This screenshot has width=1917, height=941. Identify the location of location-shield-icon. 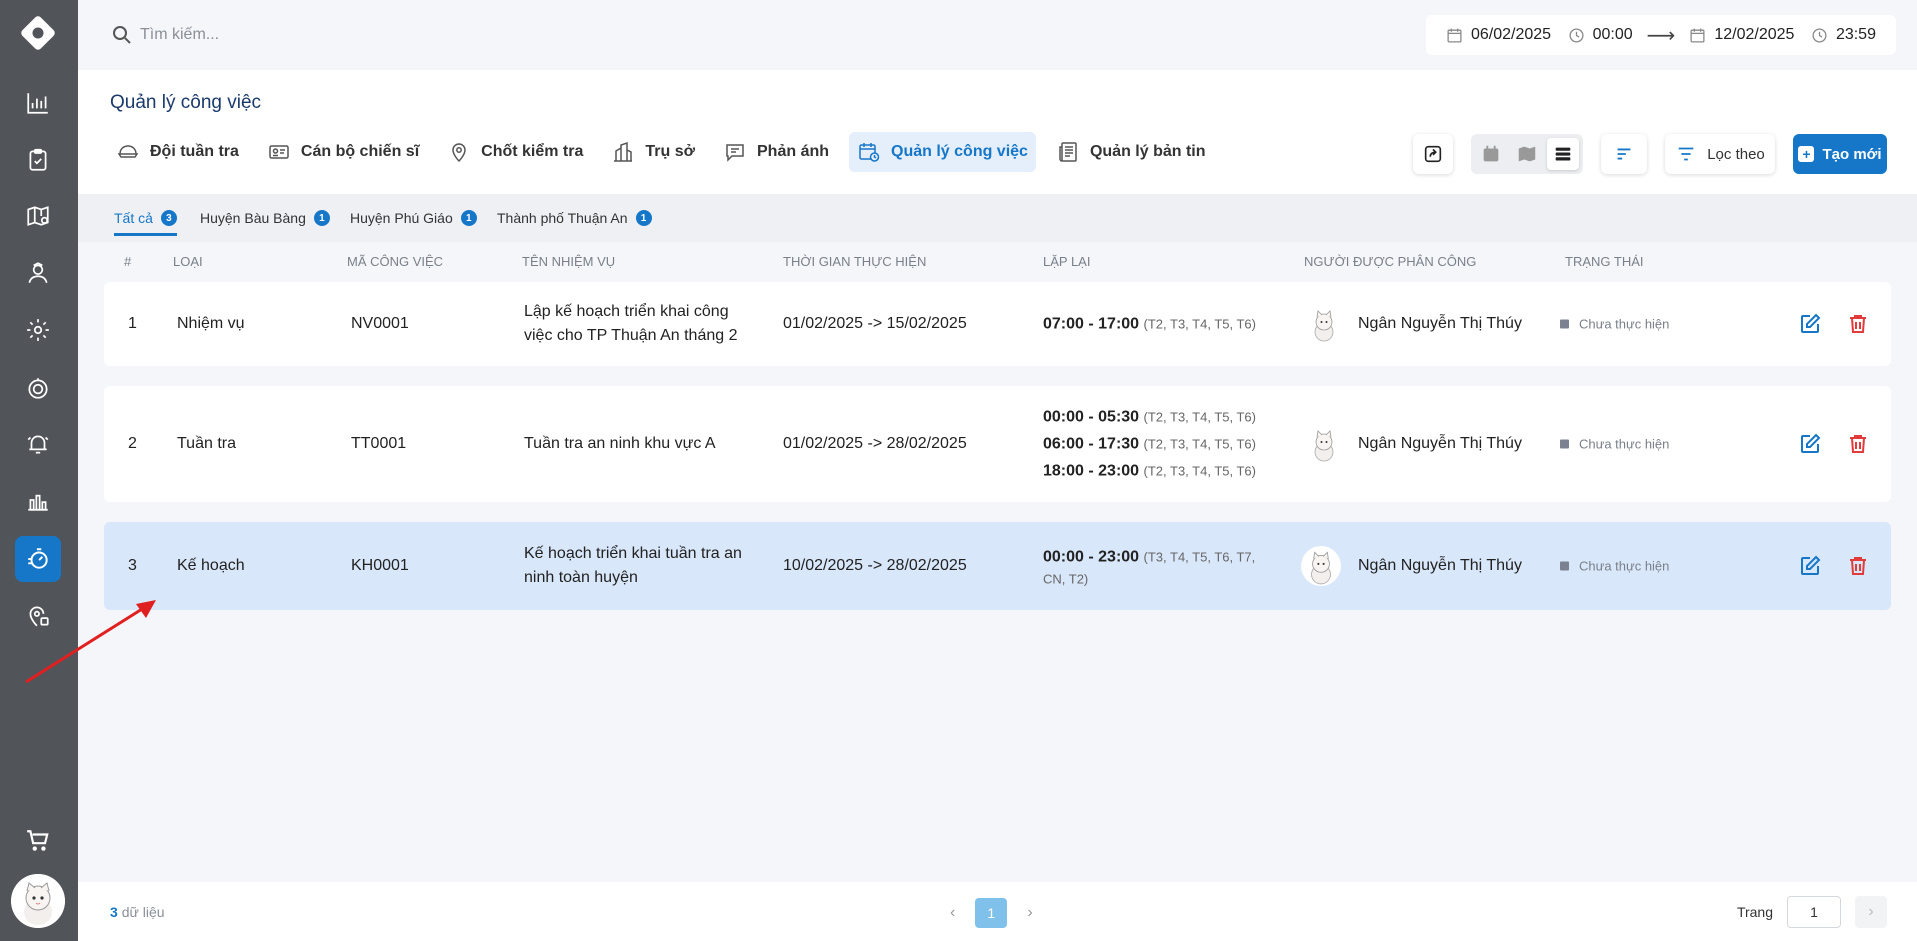
(39, 616).